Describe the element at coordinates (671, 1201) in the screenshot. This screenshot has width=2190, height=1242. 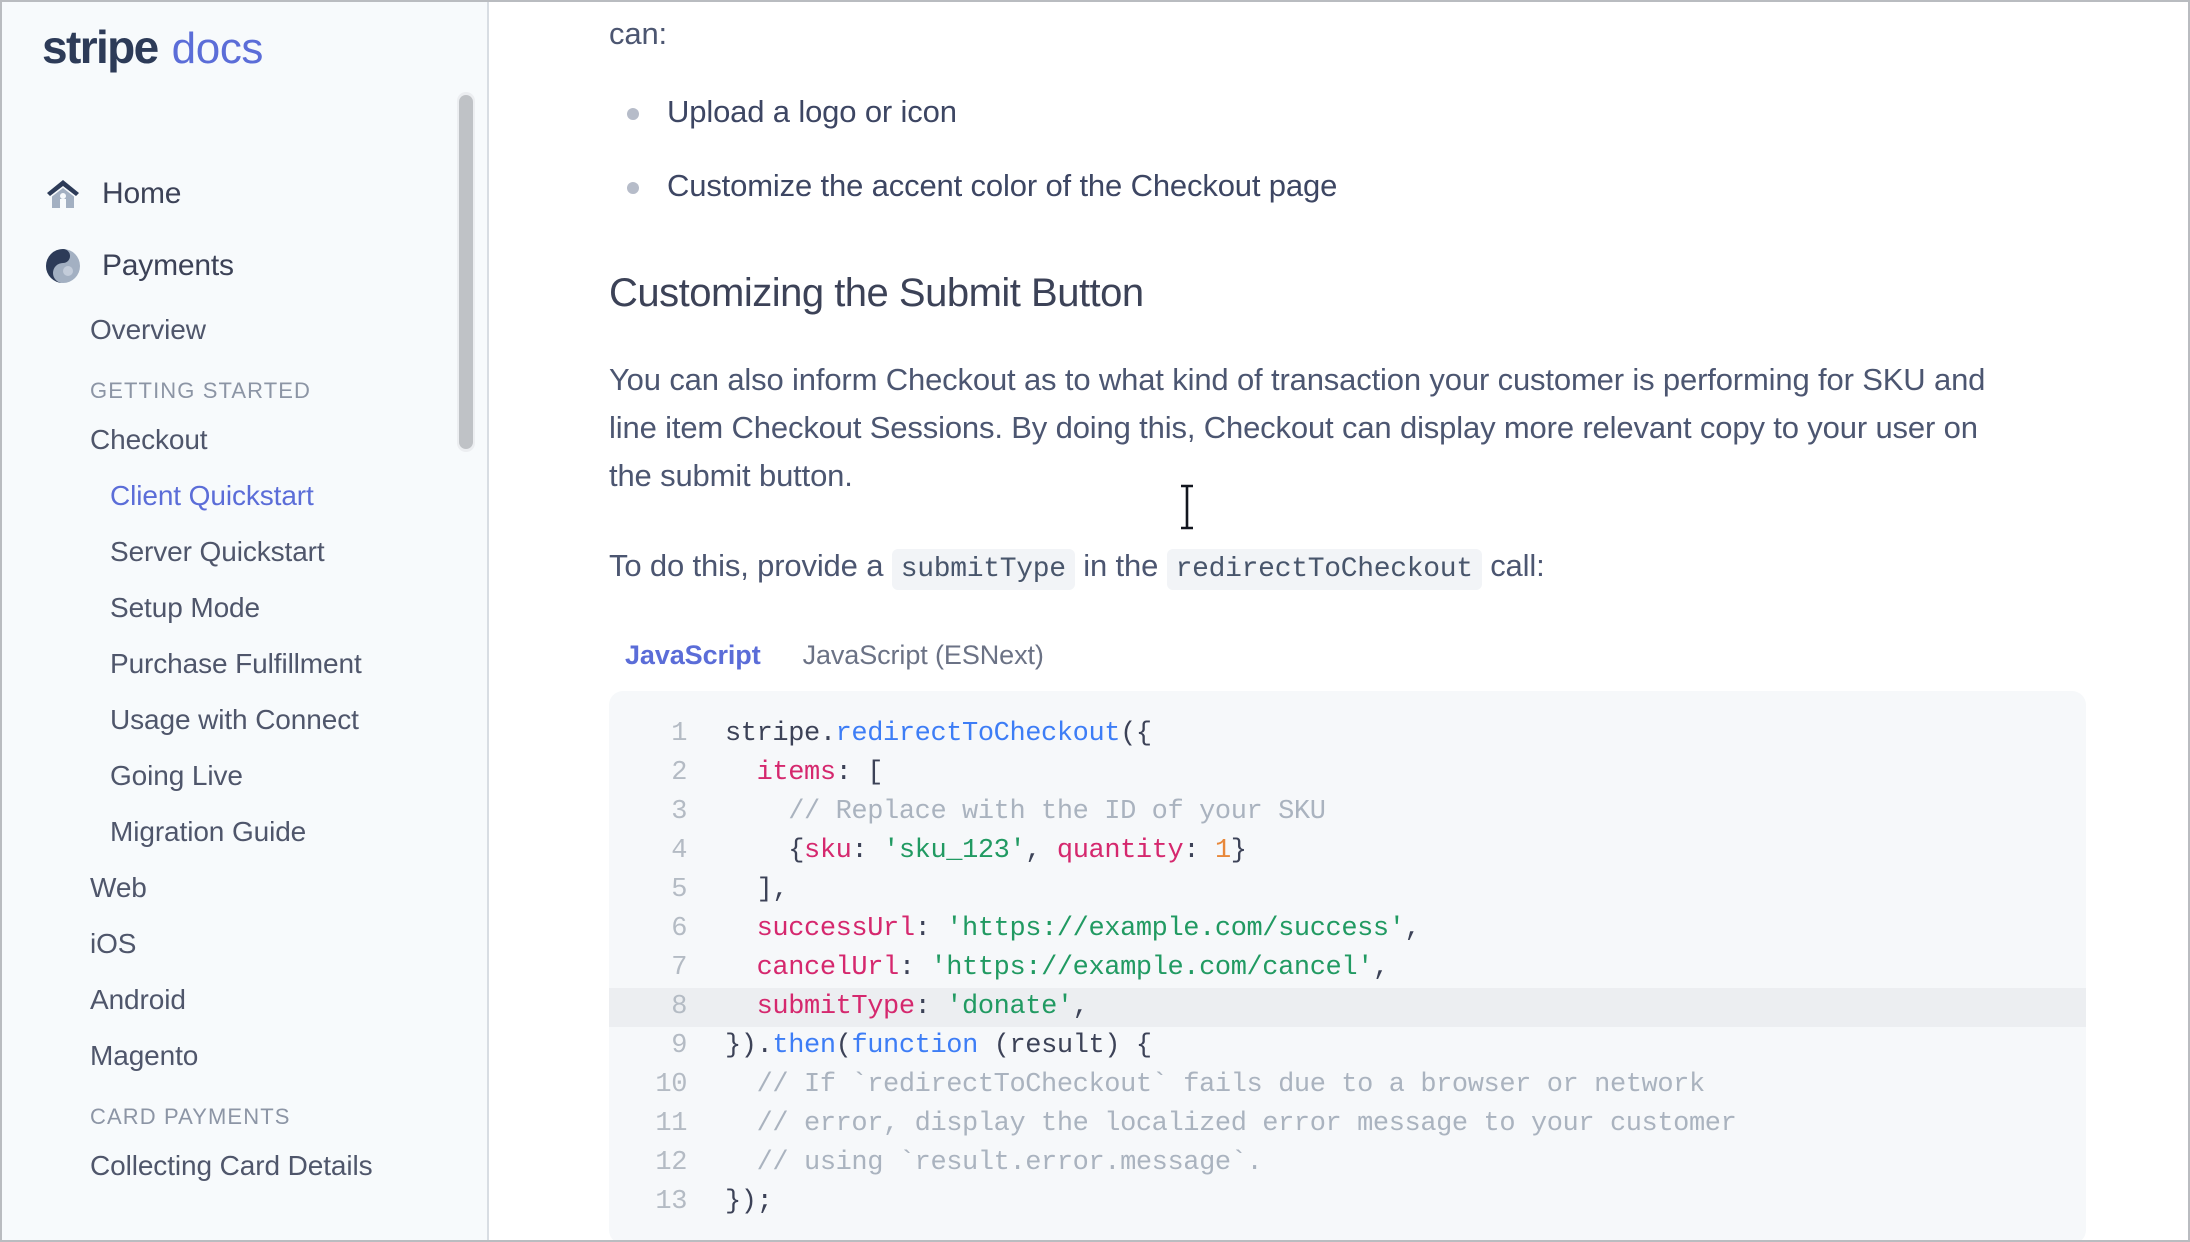
I see `line-number: 13` at that location.